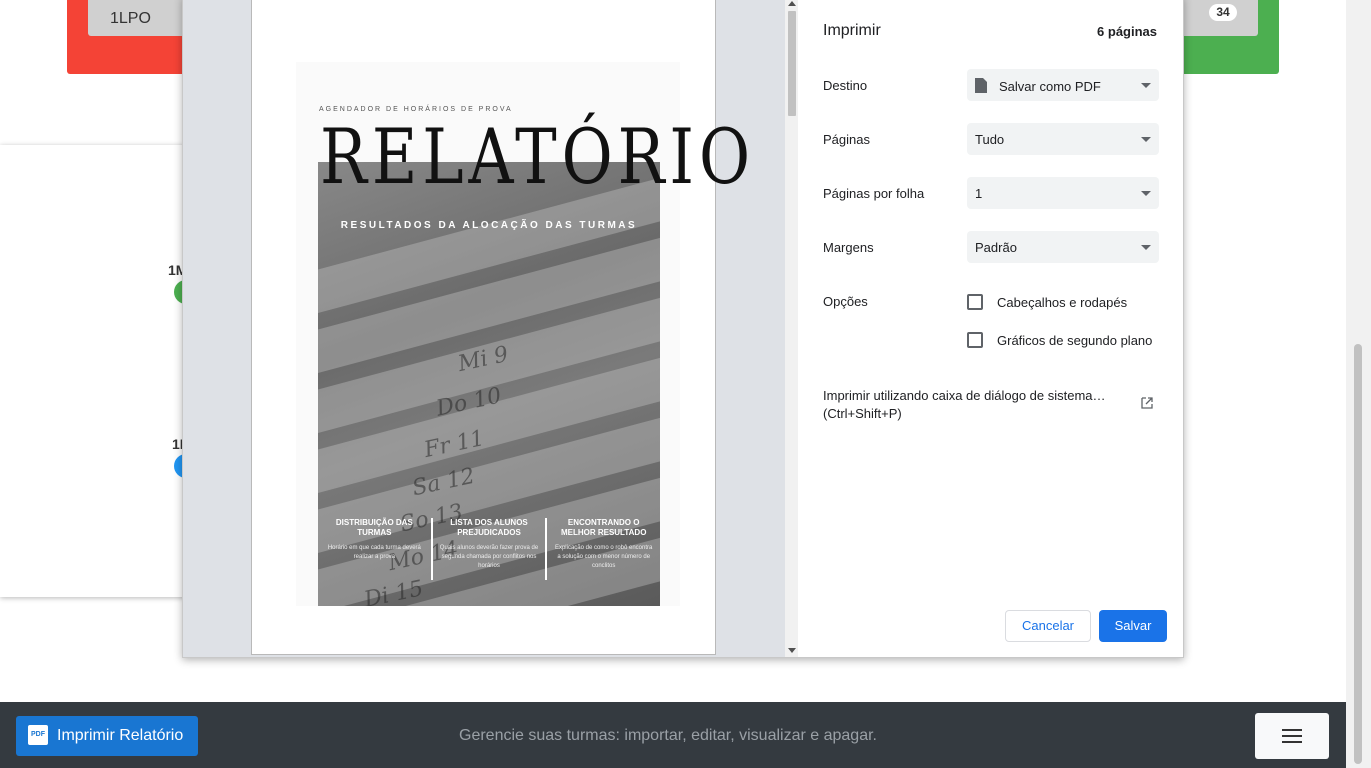 The width and height of the screenshot is (1371, 768). Describe the element at coordinates (374, 527) in the screenshot. I see `cover-column-title: DISTRIBUIÇÃO DAS TURMAS` at that location.